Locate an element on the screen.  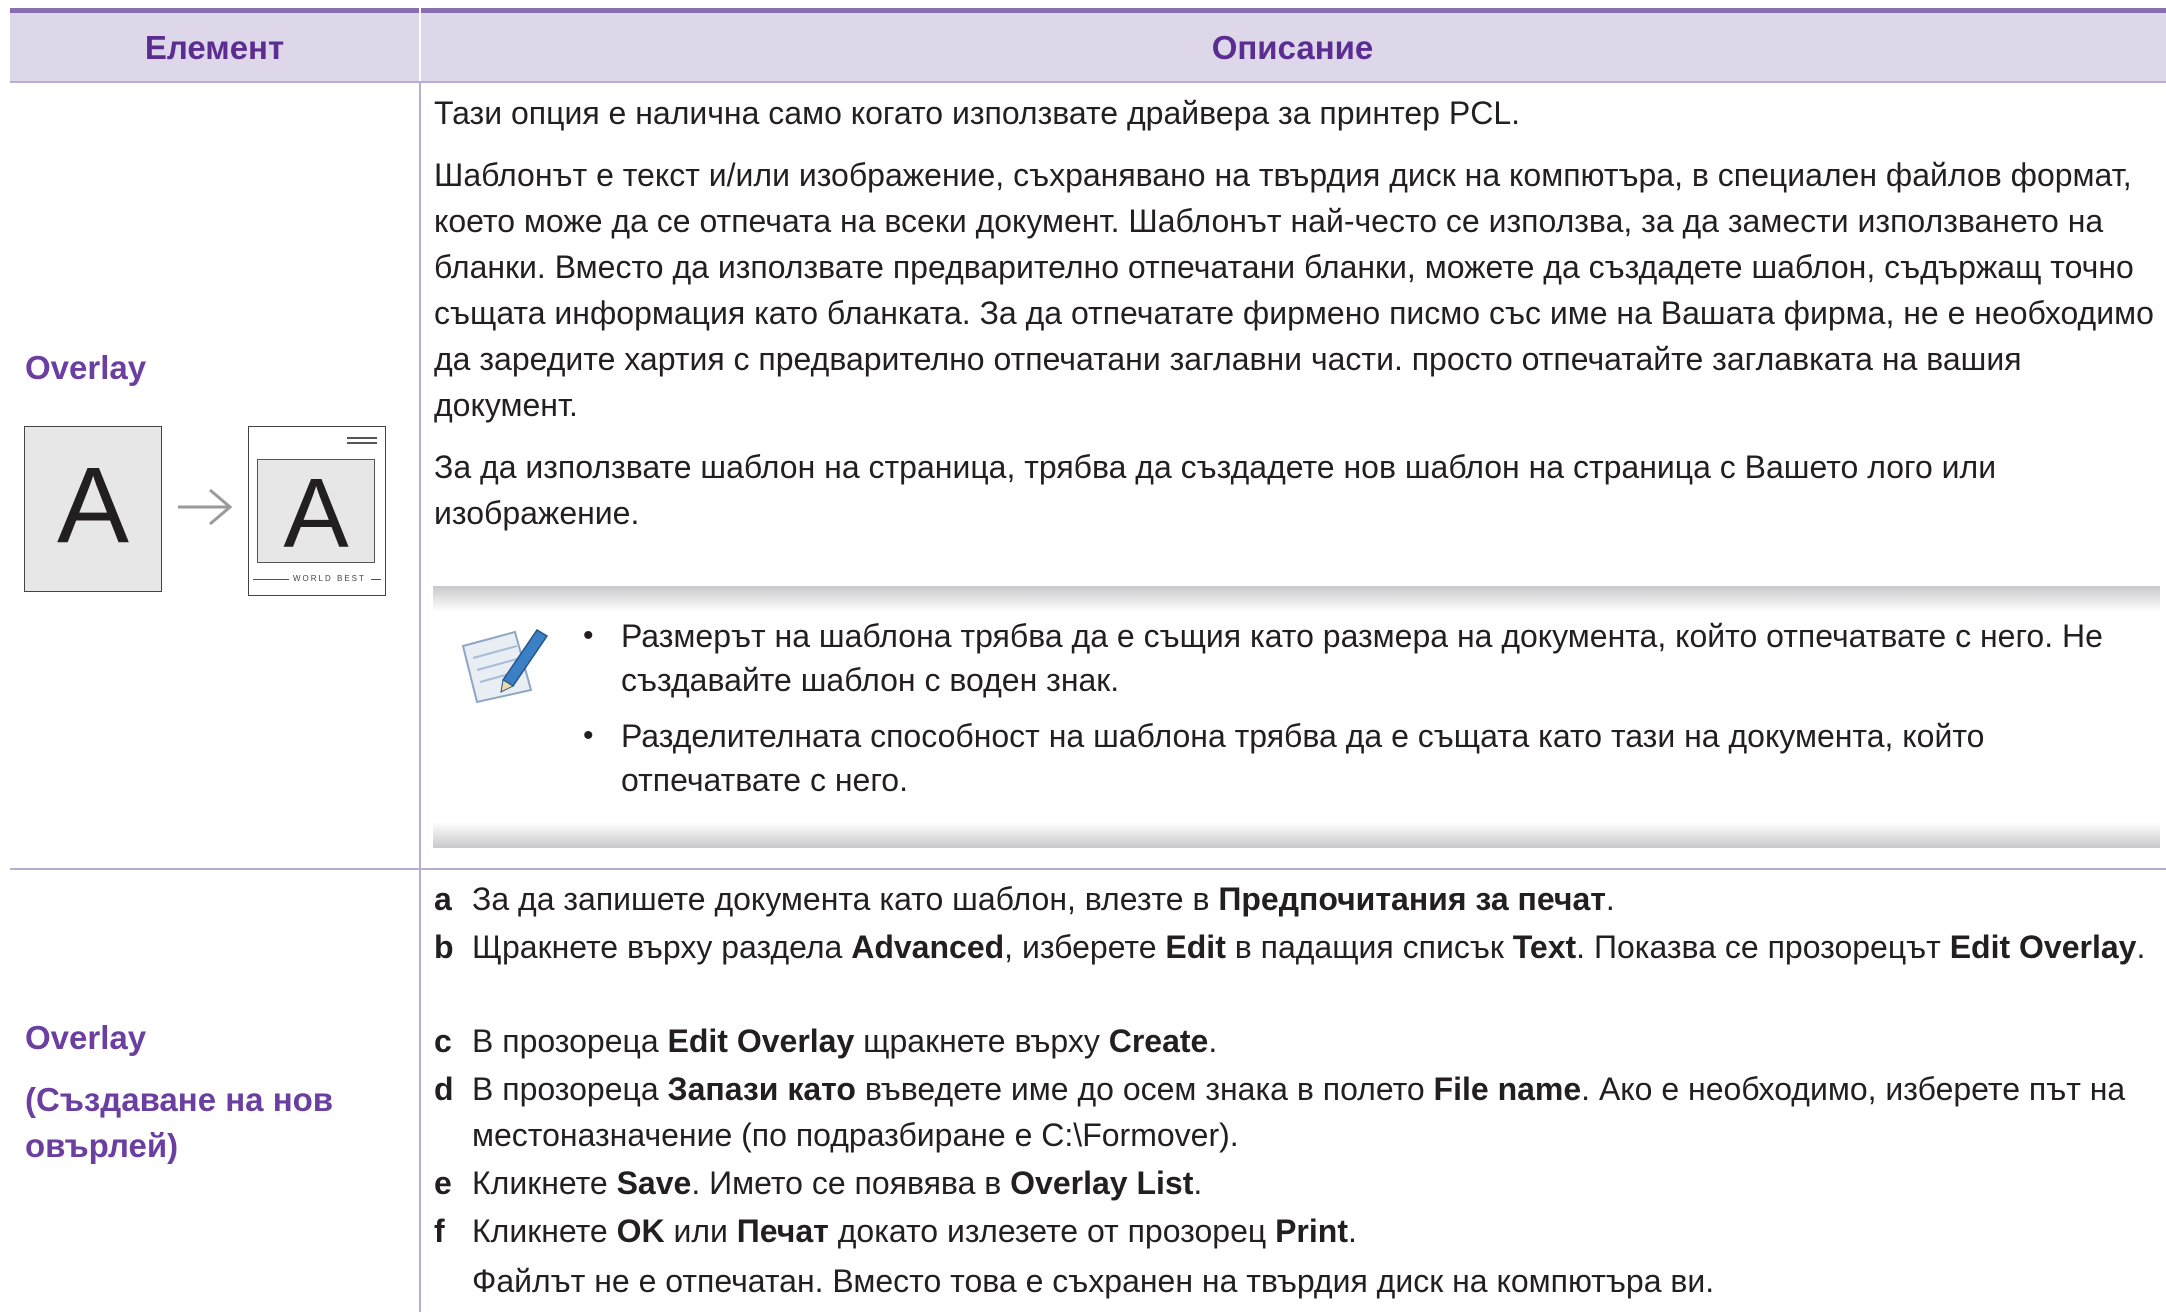
row2-sublabel-2: овърлей) is located at coordinates (102, 1145).